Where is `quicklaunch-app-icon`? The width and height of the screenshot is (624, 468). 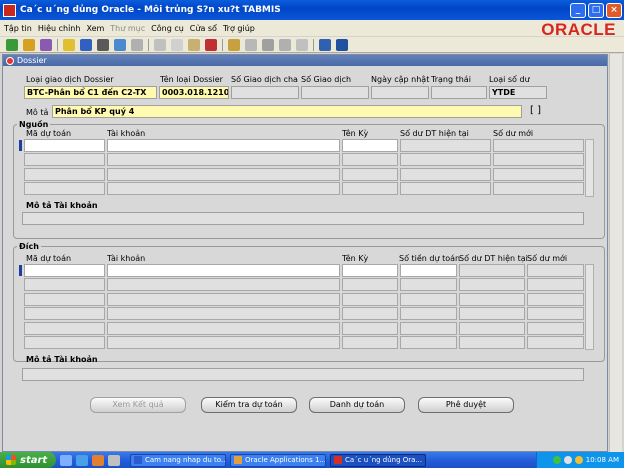 quicklaunch-app-icon is located at coordinates (114, 460).